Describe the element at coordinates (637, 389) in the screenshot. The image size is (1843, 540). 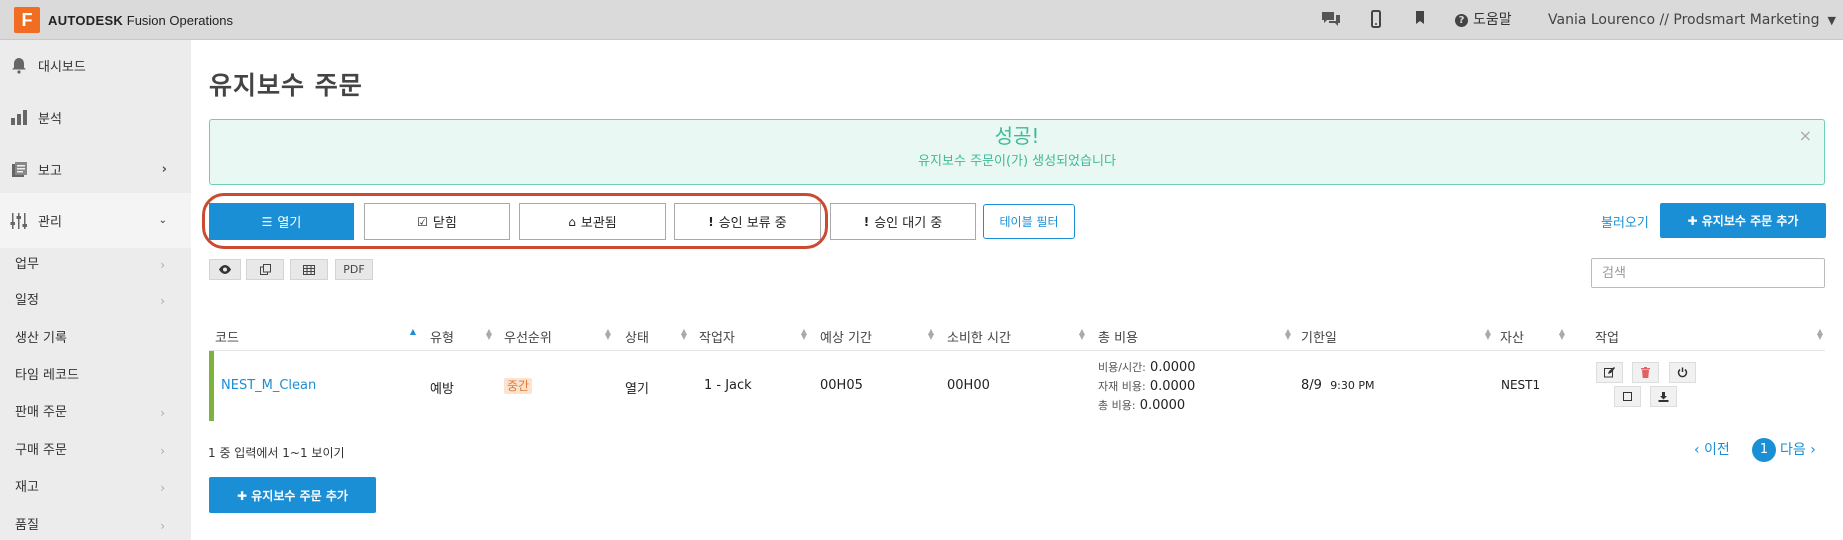
I see `cell-status: 열기` at that location.